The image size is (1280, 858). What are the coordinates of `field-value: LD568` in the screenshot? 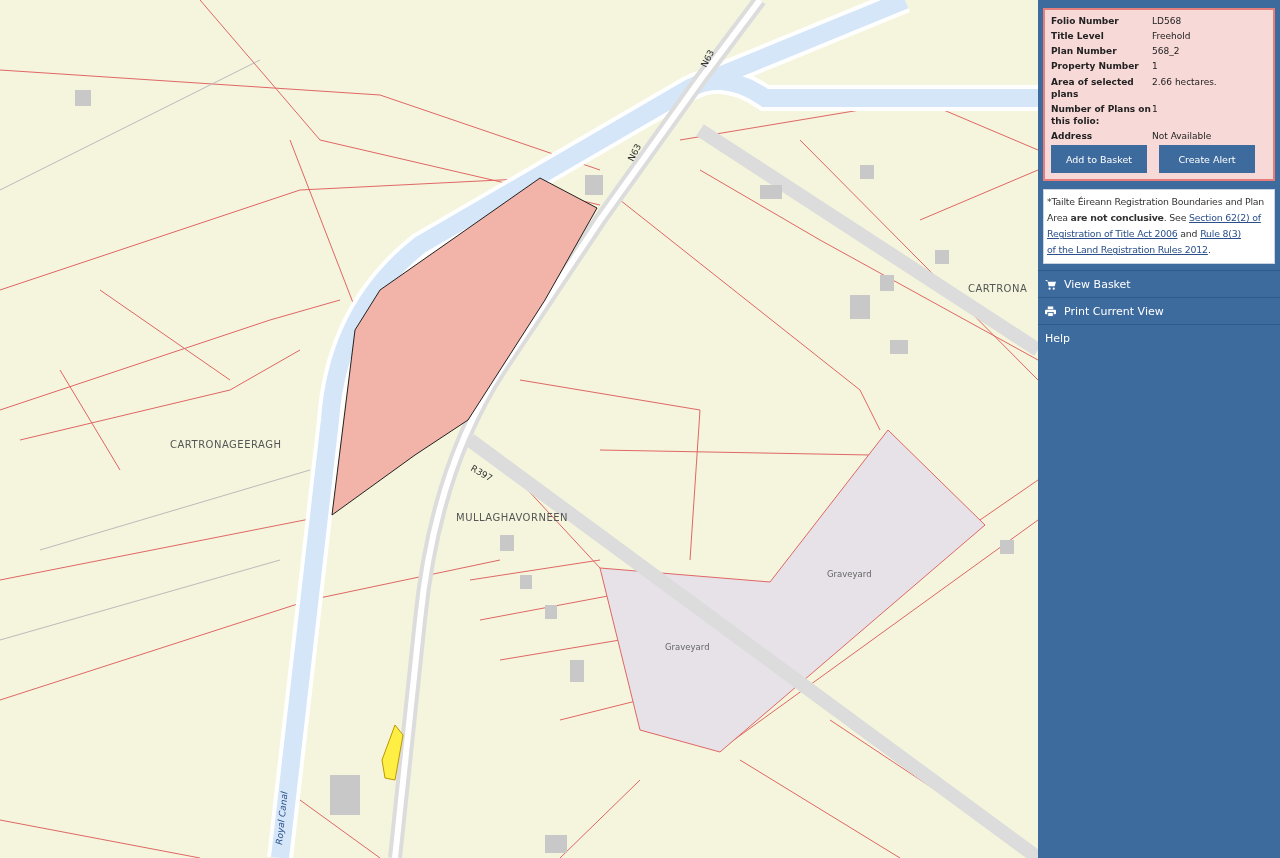 It's located at (1167, 21).